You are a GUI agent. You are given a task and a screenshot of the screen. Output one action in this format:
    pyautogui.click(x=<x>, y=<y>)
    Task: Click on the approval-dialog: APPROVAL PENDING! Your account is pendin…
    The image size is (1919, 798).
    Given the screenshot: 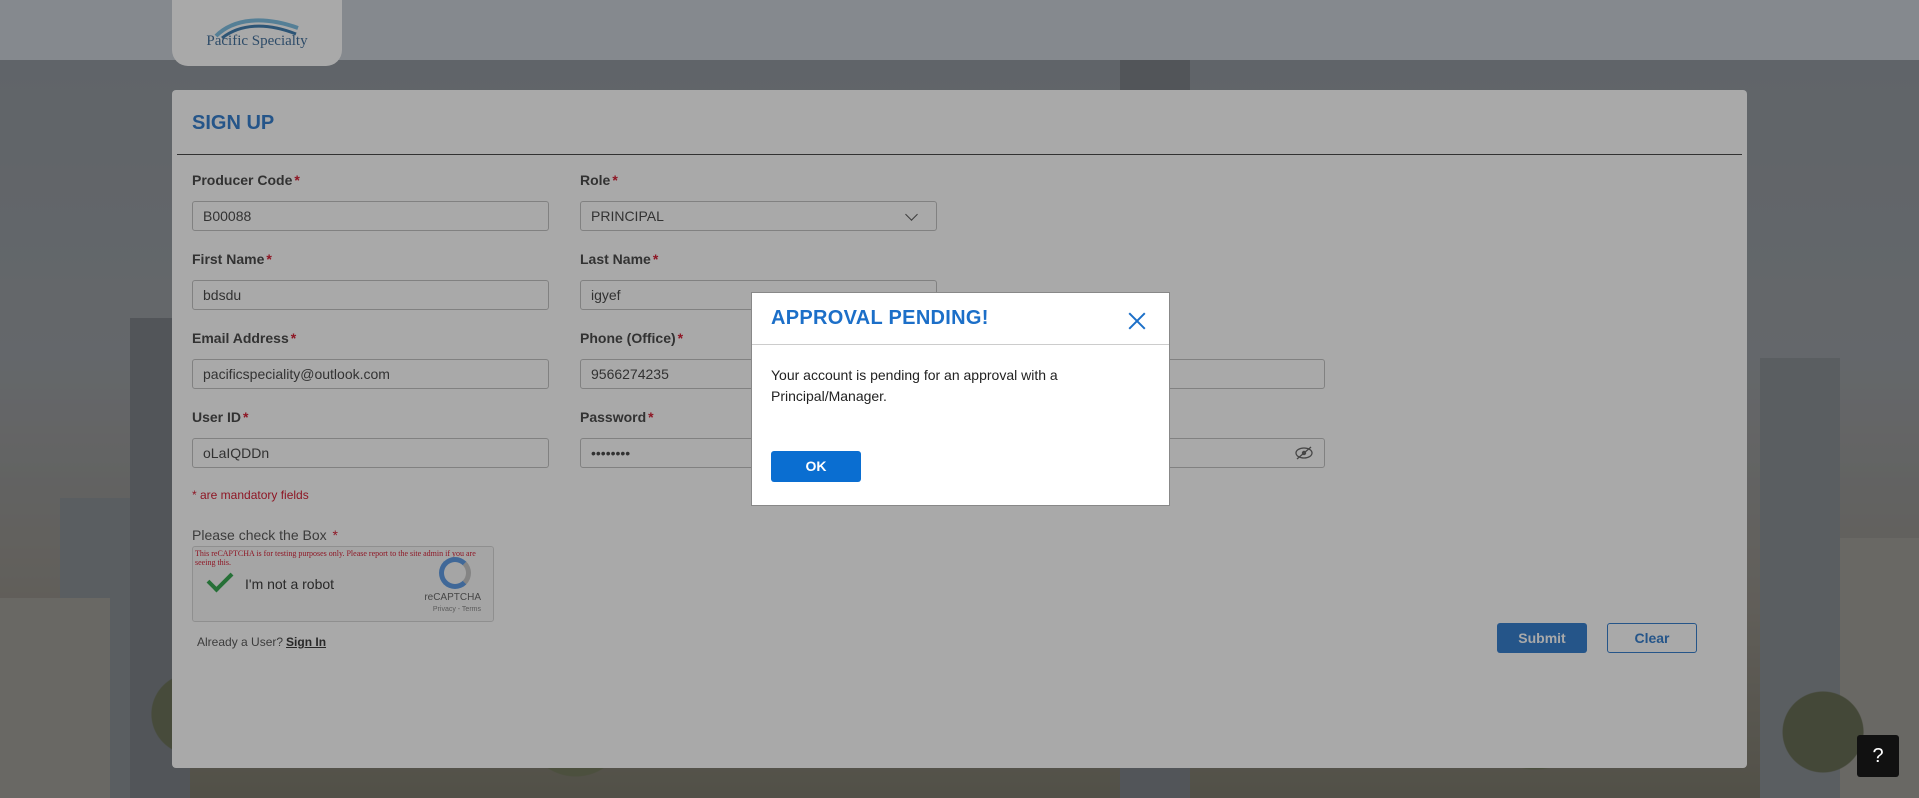 What is the action you would take?
    pyautogui.click(x=960, y=399)
    